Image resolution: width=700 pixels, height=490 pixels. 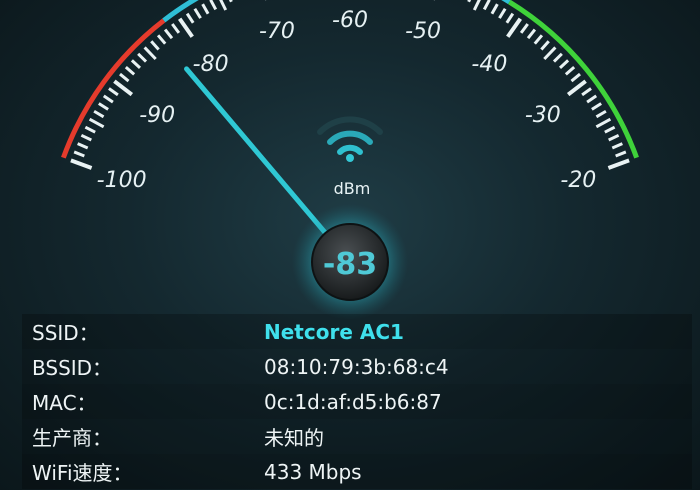 I want to click on tick-label: -60, so click(x=350, y=20).